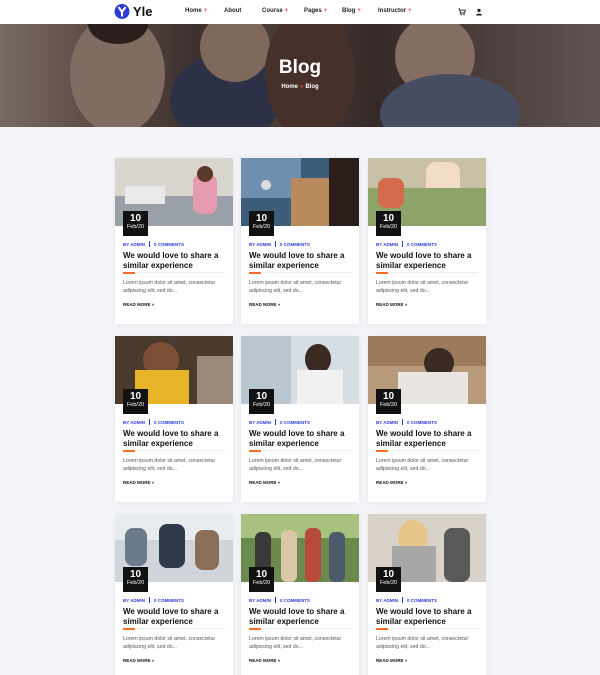  What do you see at coordinates (479, 12) in the screenshot?
I see `user-icon` at bounding box center [479, 12].